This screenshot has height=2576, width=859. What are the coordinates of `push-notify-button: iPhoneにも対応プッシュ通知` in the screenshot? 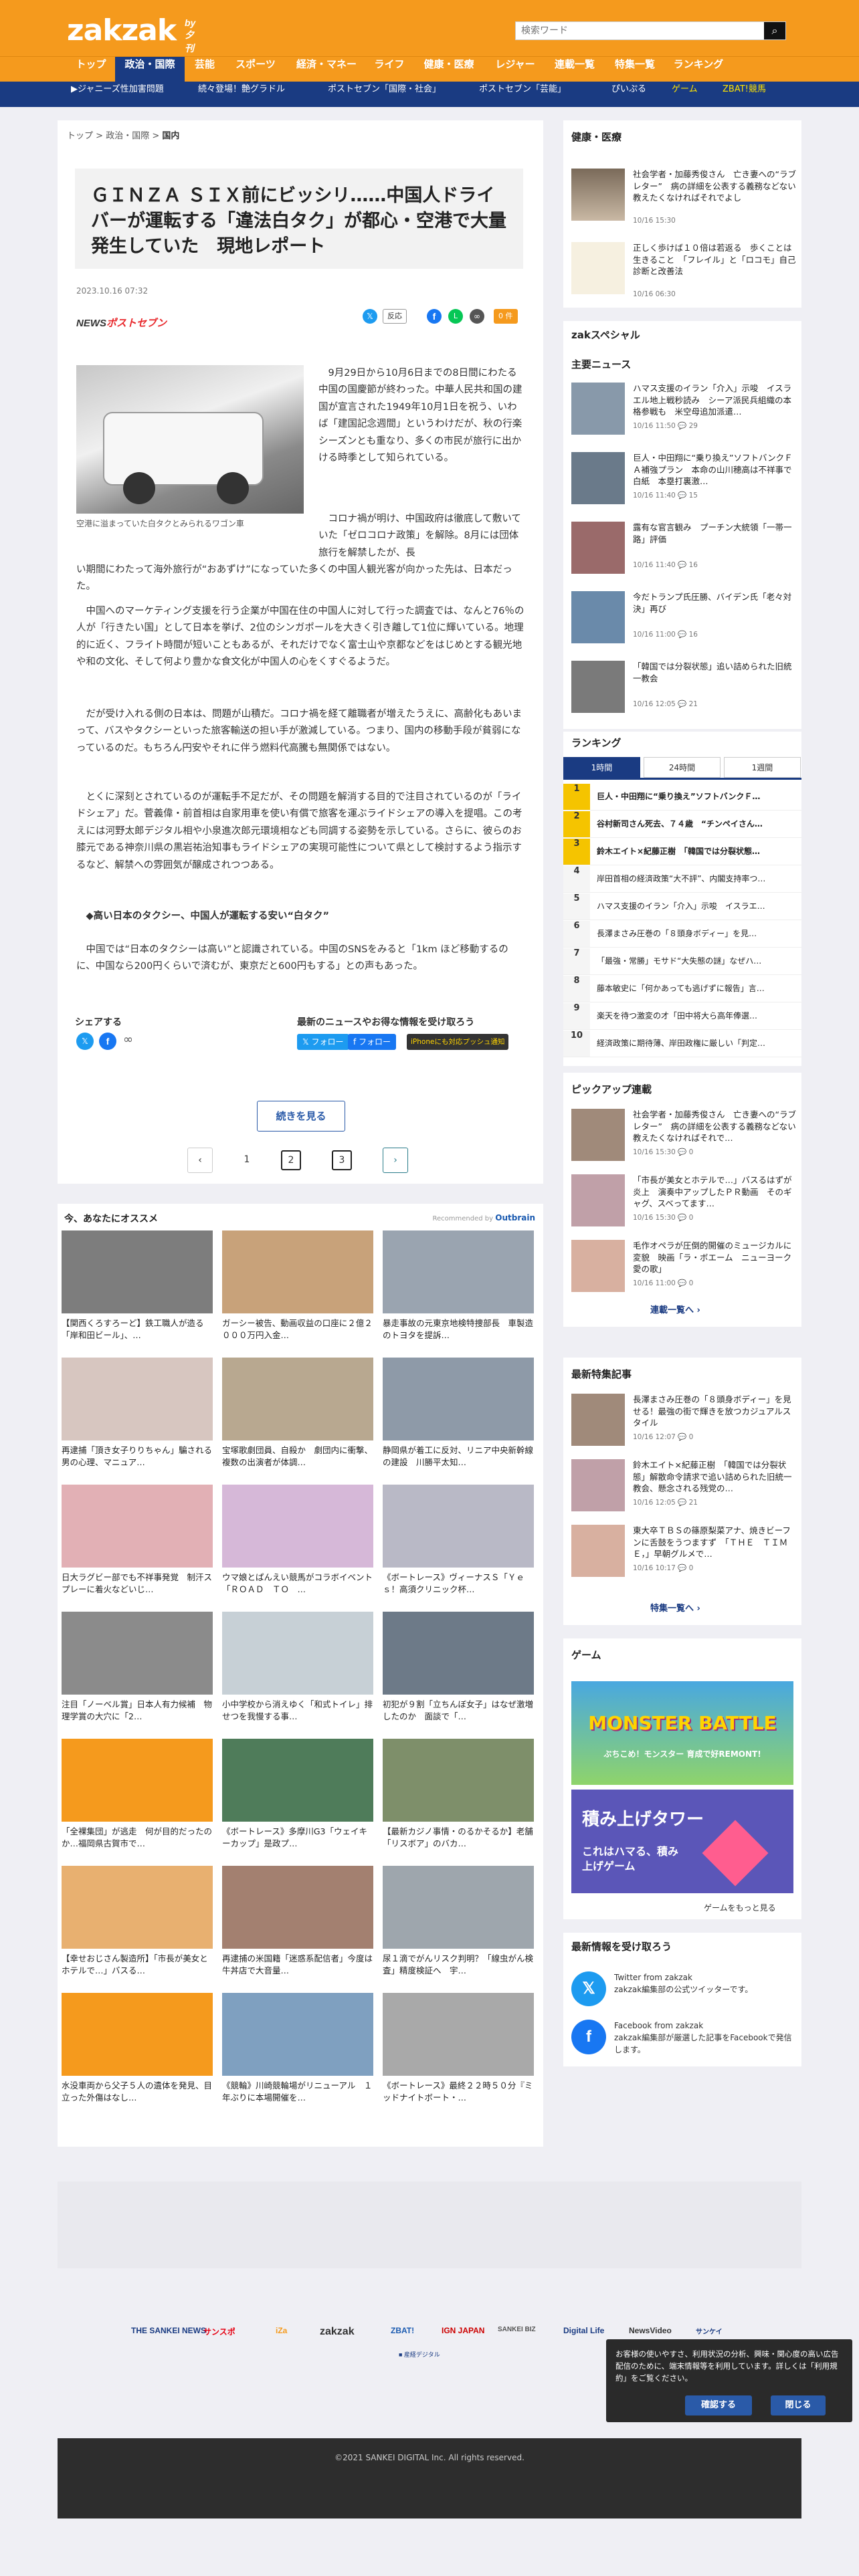 It's located at (458, 1042).